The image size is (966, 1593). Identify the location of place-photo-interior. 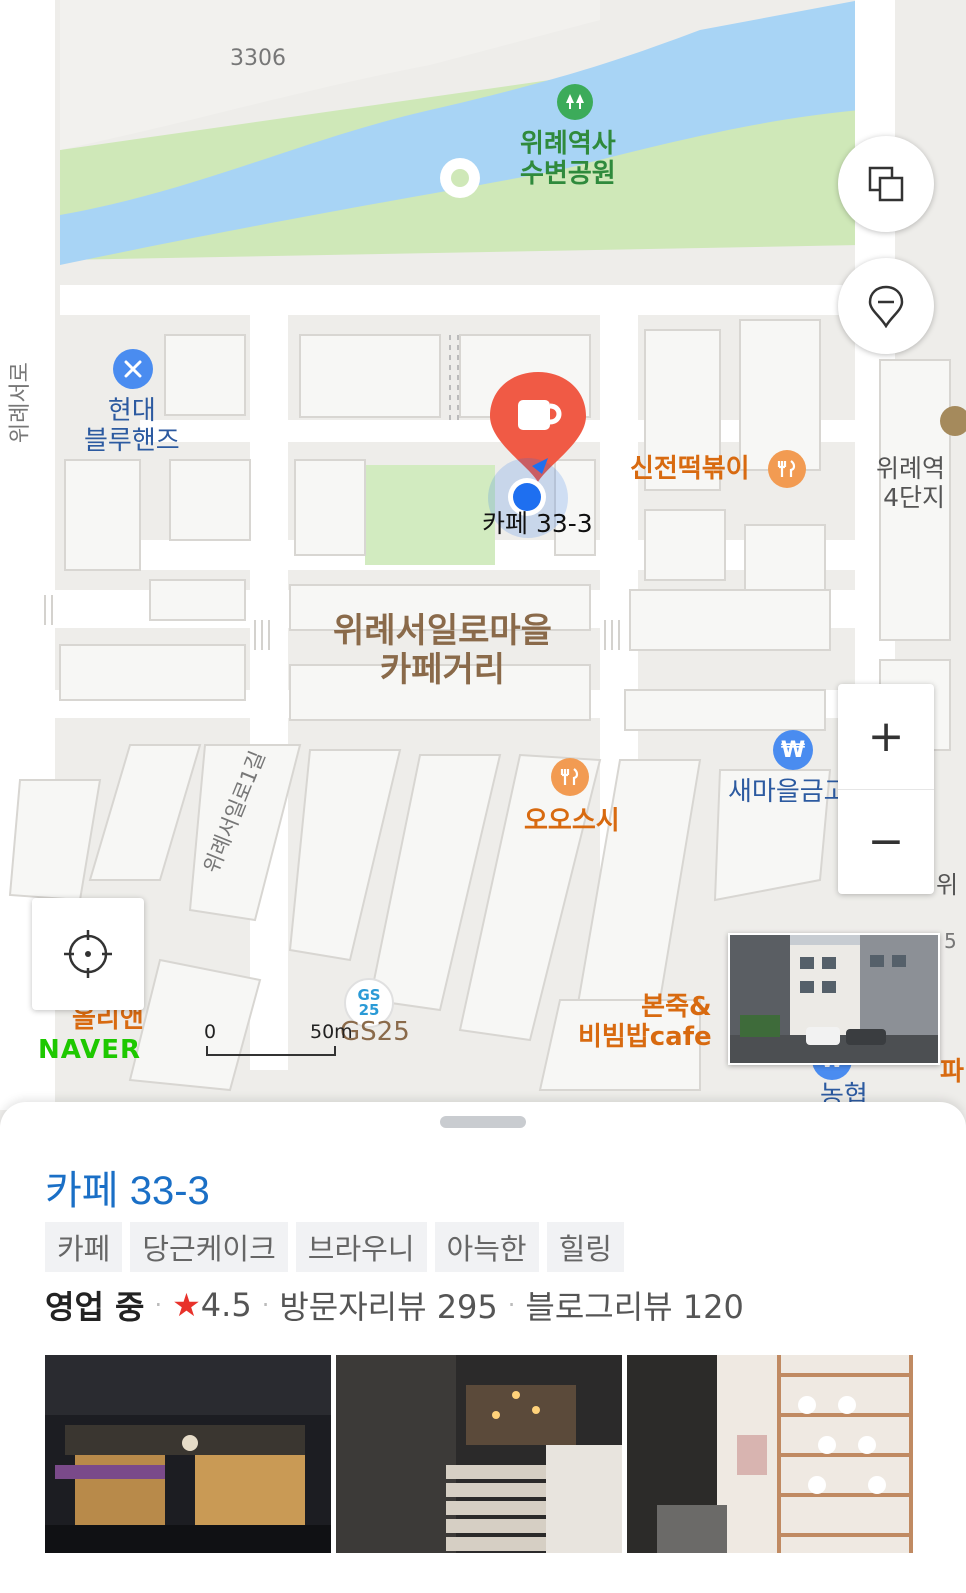
(770, 1454).